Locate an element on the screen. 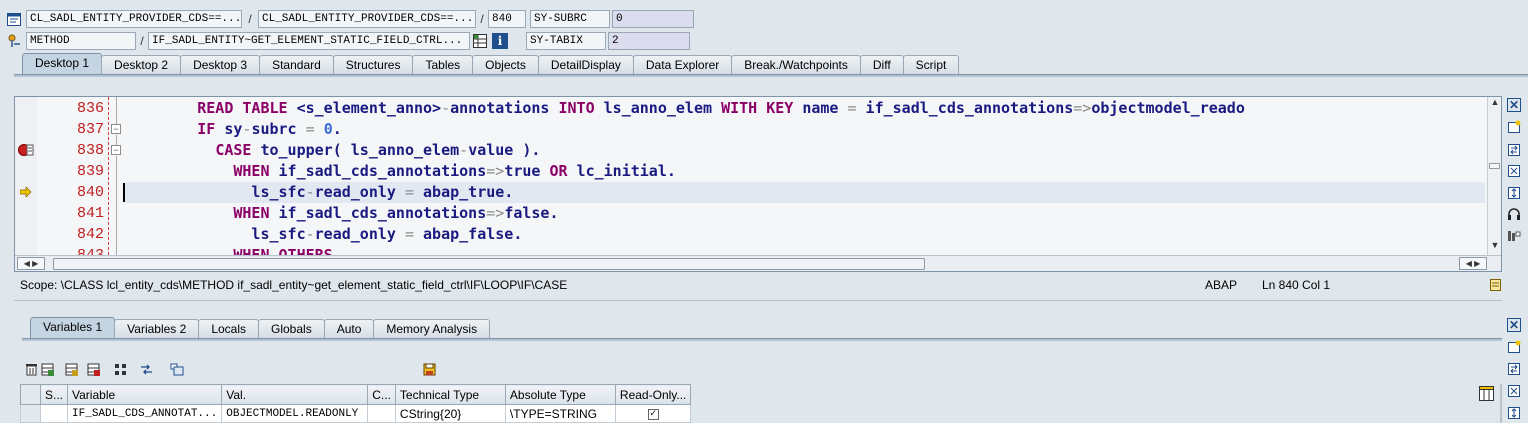 Image resolution: width=1528 pixels, height=423 pixels. column-layout-icon is located at coordinates (1487, 394).